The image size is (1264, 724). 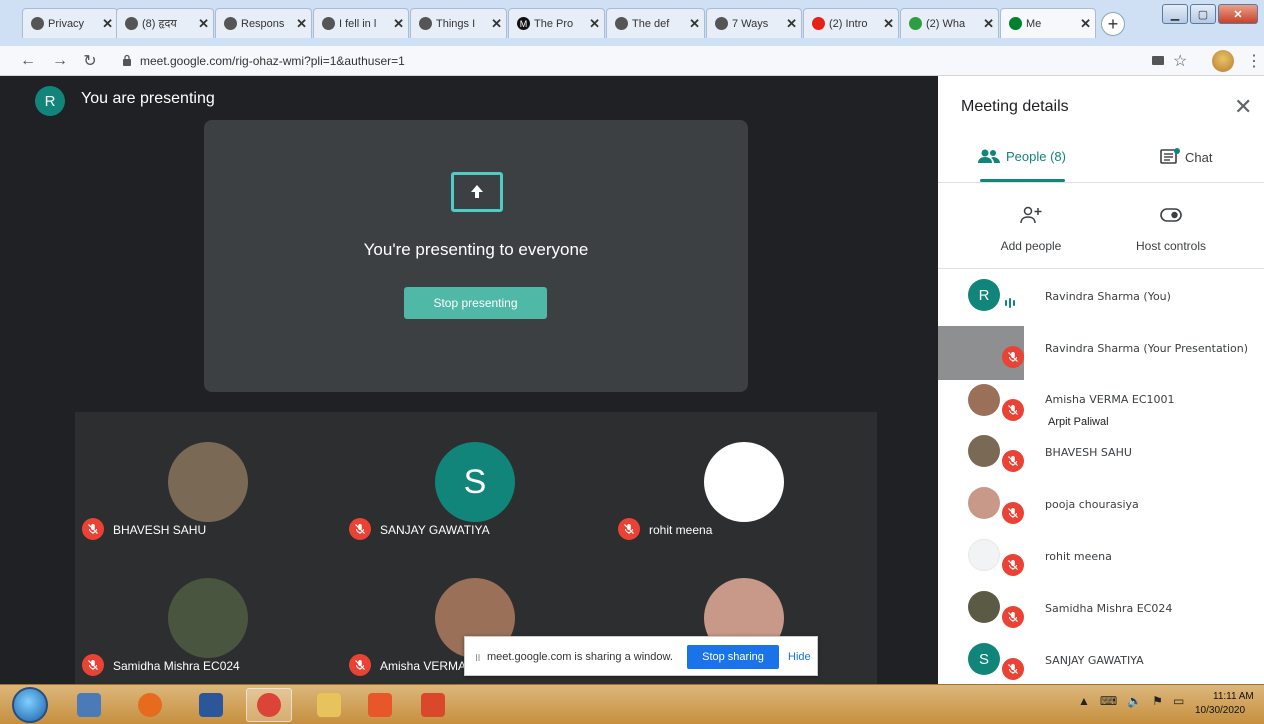 What do you see at coordinates (1220, 710) in the screenshot?
I see `clock-date: 10/30/2020` at bounding box center [1220, 710].